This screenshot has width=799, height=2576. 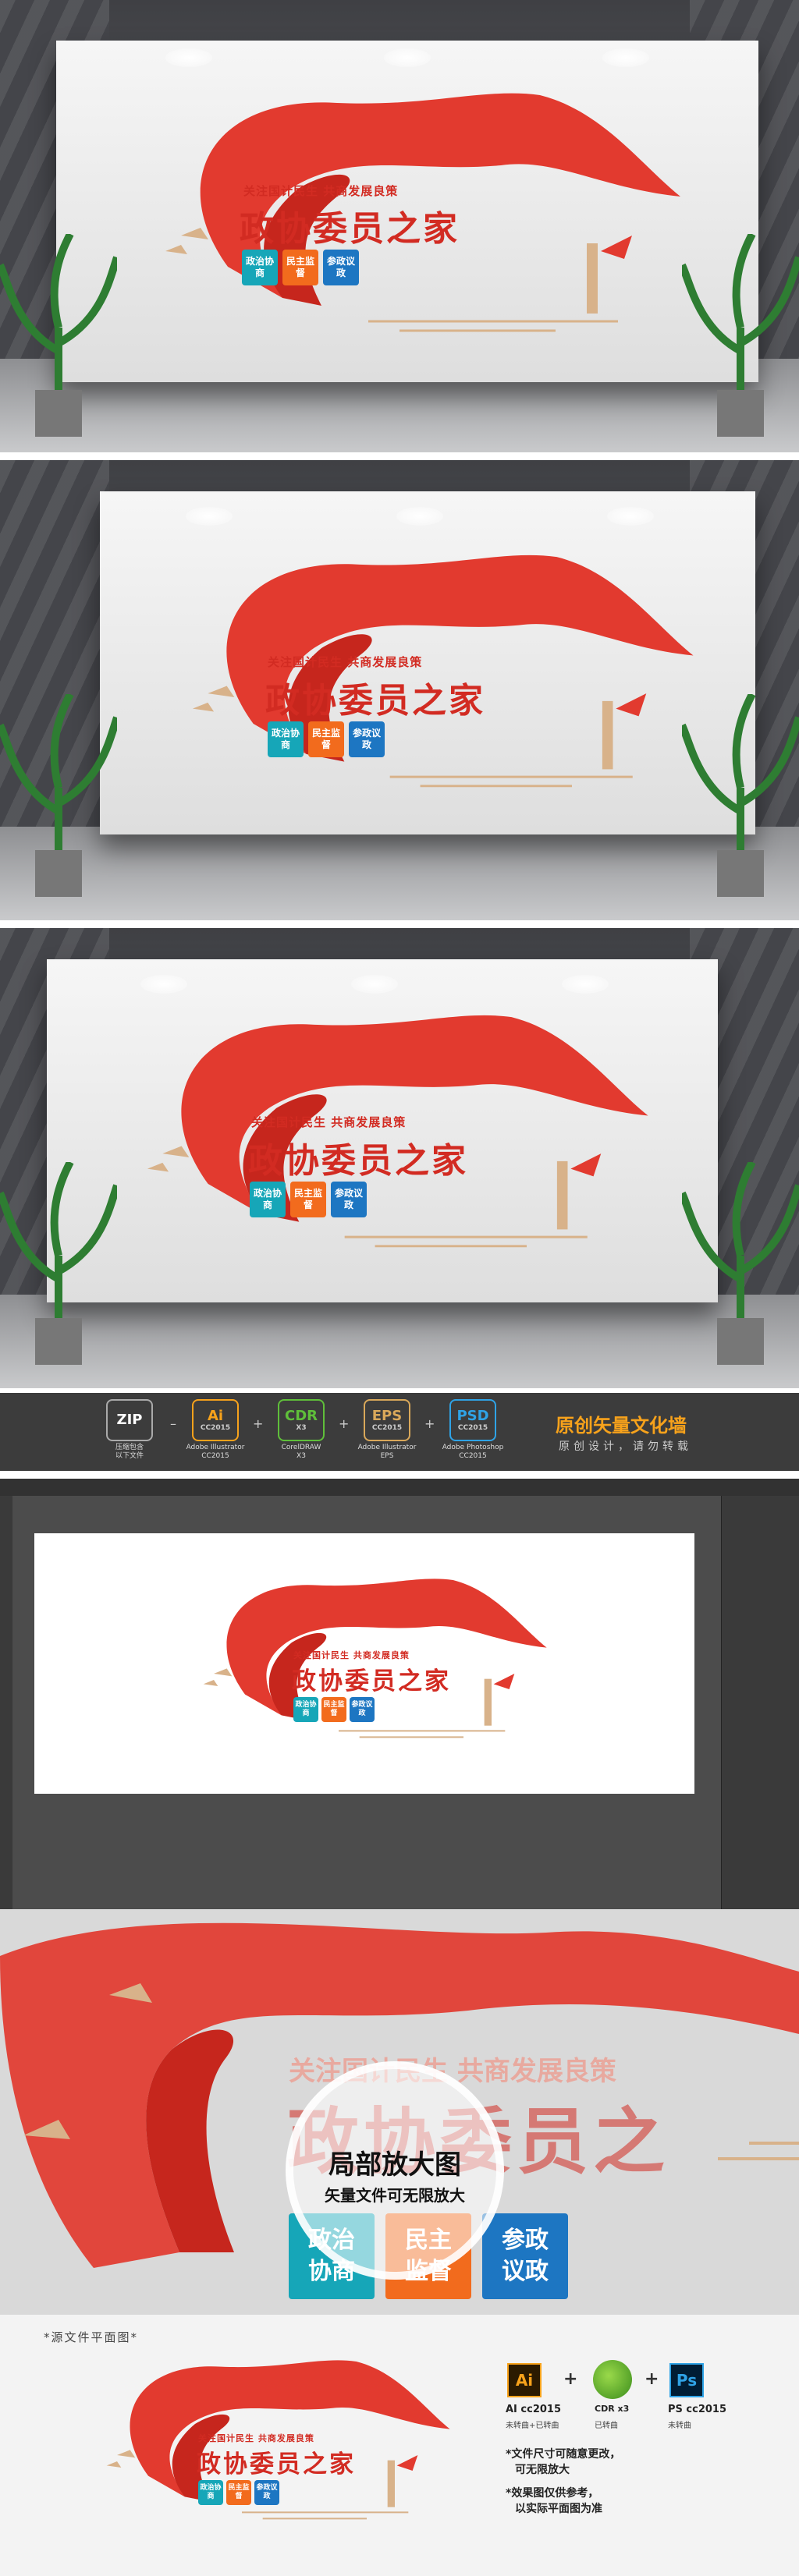 I want to click on format-caption: CorelDRAW X3, so click(x=301, y=1452).